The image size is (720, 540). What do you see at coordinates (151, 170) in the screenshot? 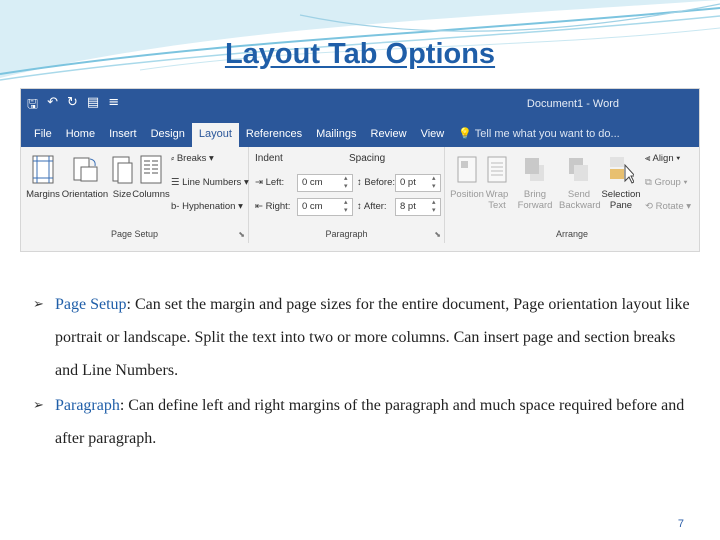
I see `columns-icon` at bounding box center [151, 170].